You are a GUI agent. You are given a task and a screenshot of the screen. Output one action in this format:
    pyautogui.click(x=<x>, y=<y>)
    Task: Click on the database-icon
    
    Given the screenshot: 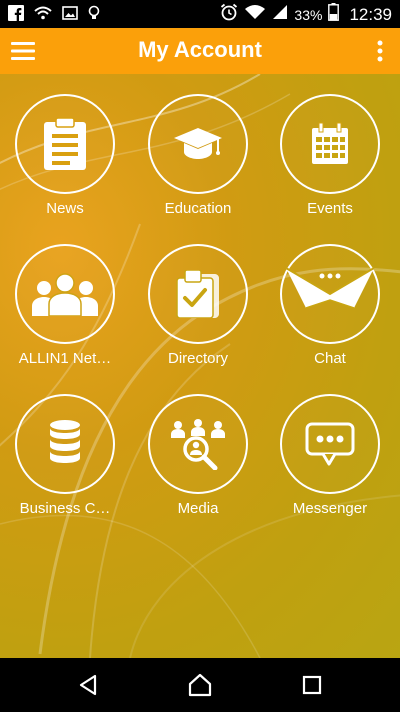 What is the action you would take?
    pyautogui.click(x=65, y=441)
    